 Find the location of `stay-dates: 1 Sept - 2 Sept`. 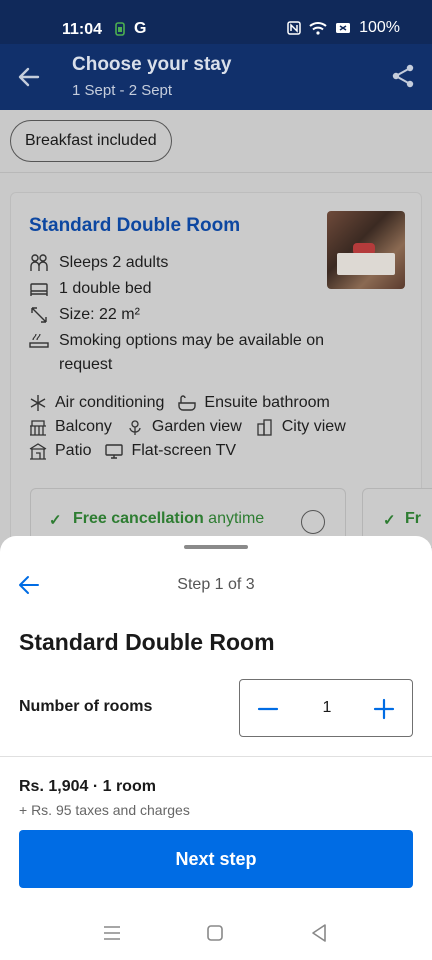

stay-dates: 1 Sept - 2 Sept is located at coordinates (122, 90).